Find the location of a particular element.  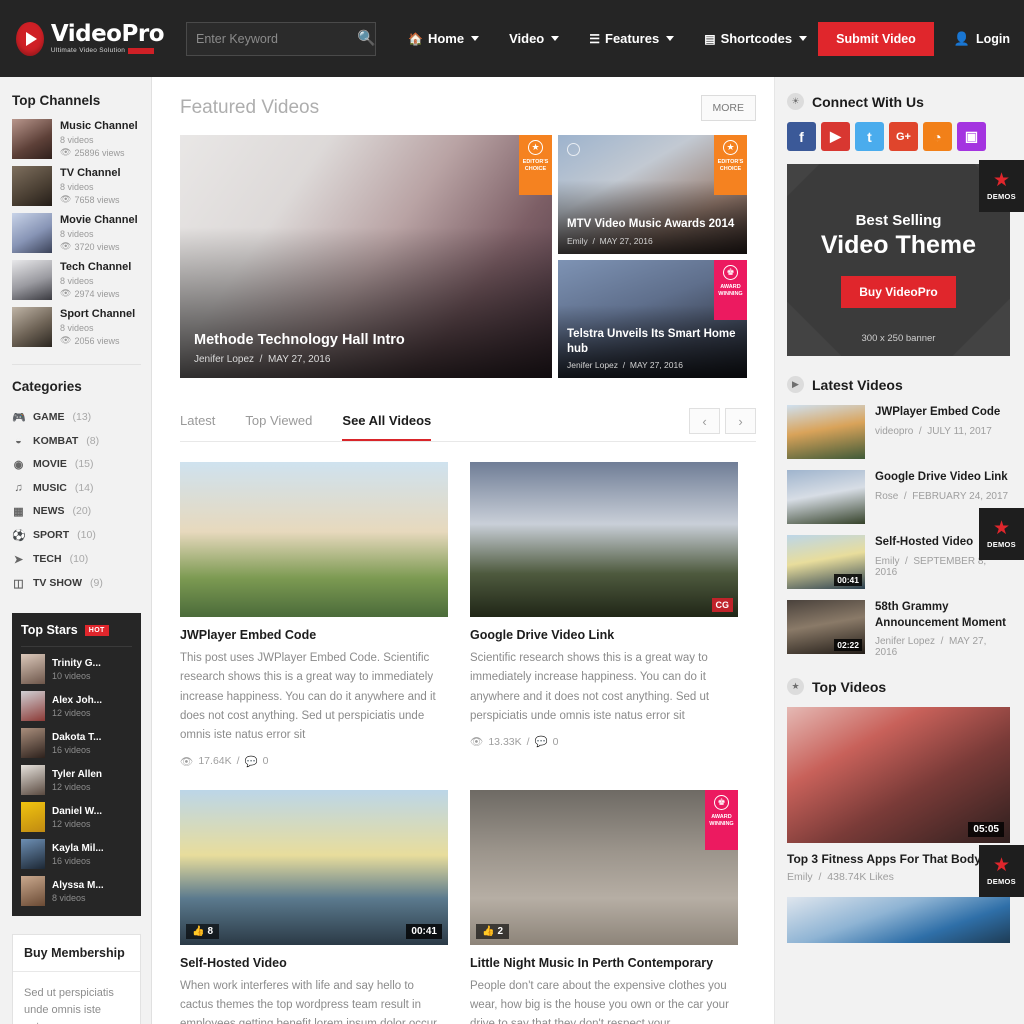

category-item-movie: ◉ MOVIE (15) is located at coordinates (76, 464).